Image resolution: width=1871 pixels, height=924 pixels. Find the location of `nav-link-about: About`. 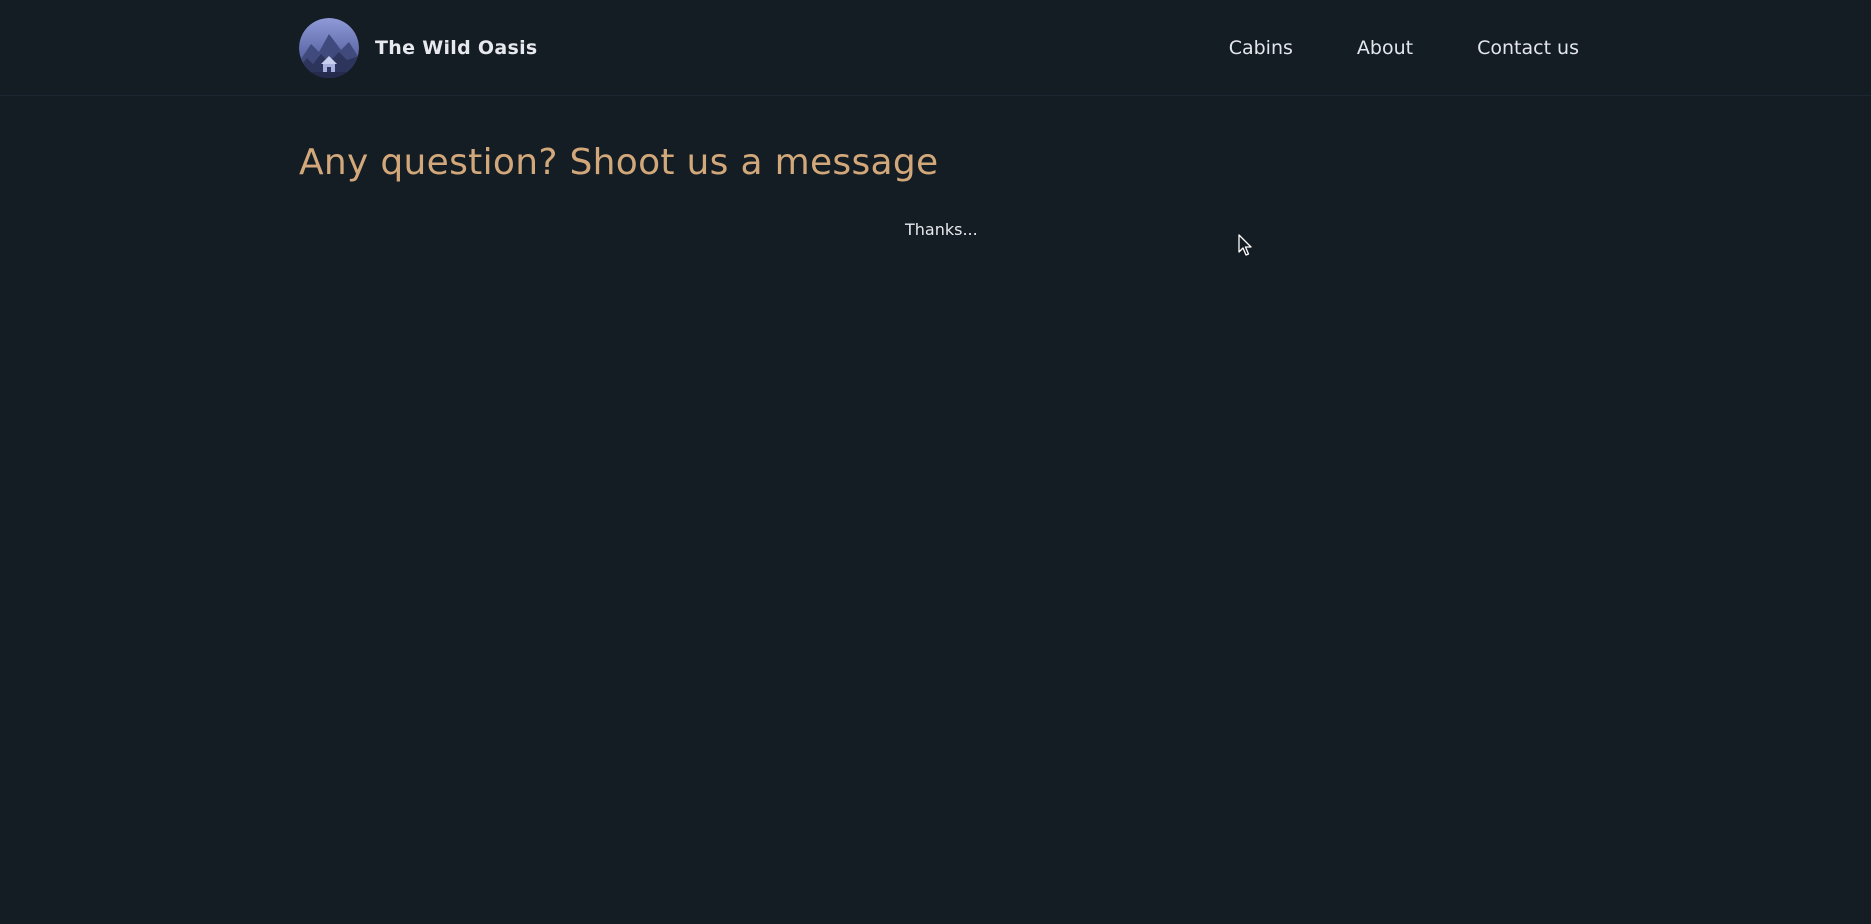

nav-link-about: About is located at coordinates (1385, 48).